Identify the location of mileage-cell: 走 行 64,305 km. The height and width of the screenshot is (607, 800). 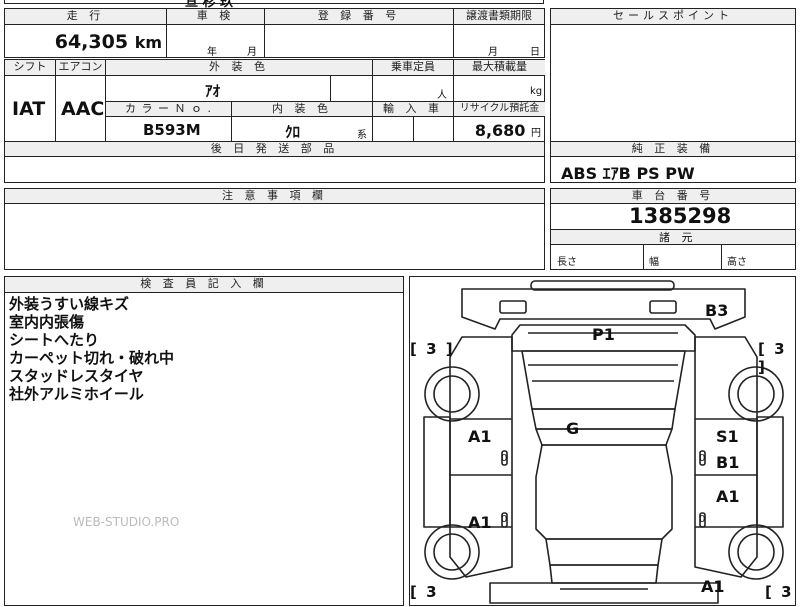
(85, 33).